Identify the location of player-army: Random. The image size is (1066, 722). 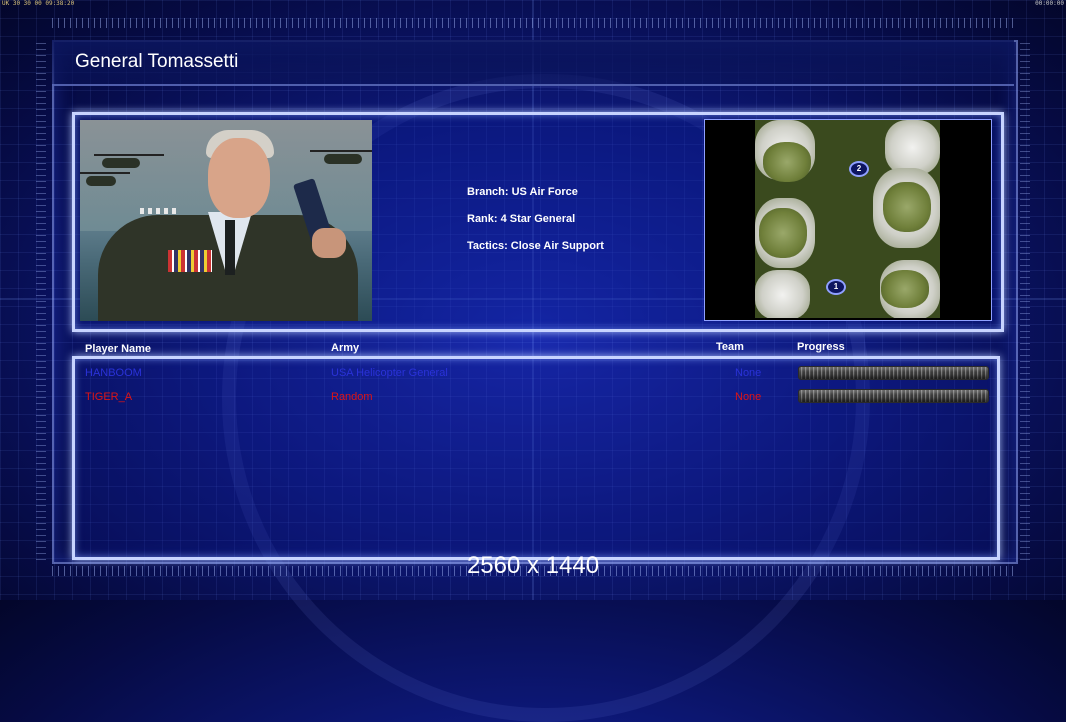
(352, 397).